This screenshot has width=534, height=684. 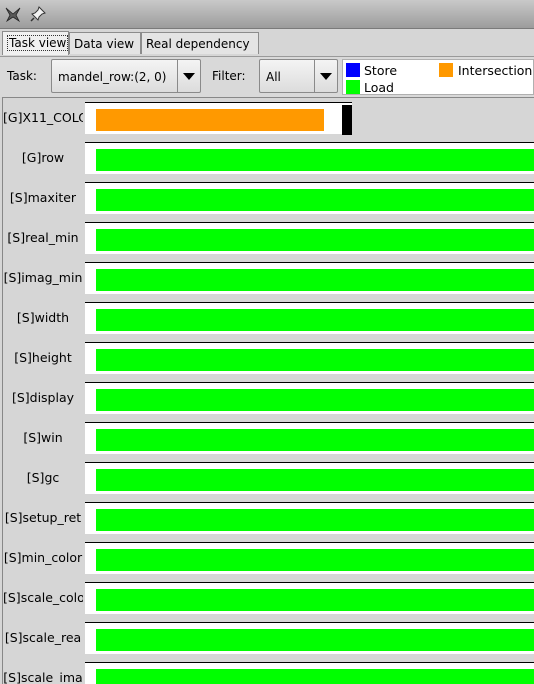 What do you see at coordinates (43, 397) in the screenshot?
I see `row-label: [S]display` at bounding box center [43, 397].